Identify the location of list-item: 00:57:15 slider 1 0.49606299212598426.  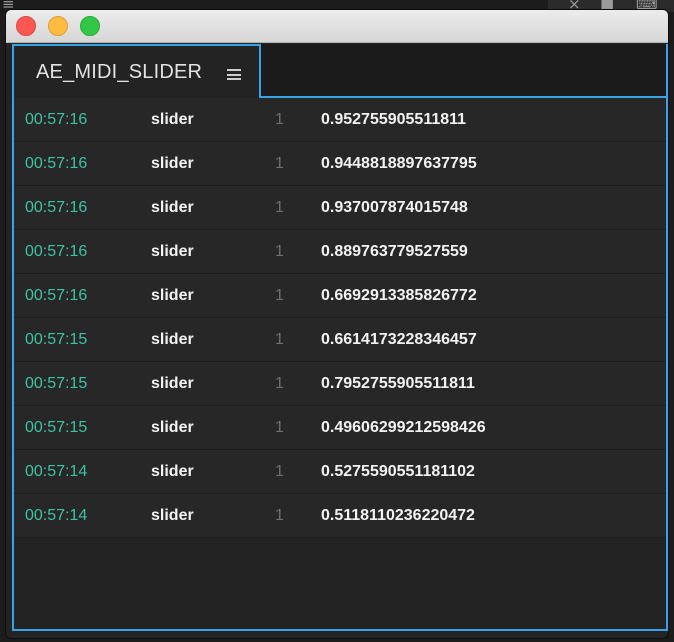
(340, 428).